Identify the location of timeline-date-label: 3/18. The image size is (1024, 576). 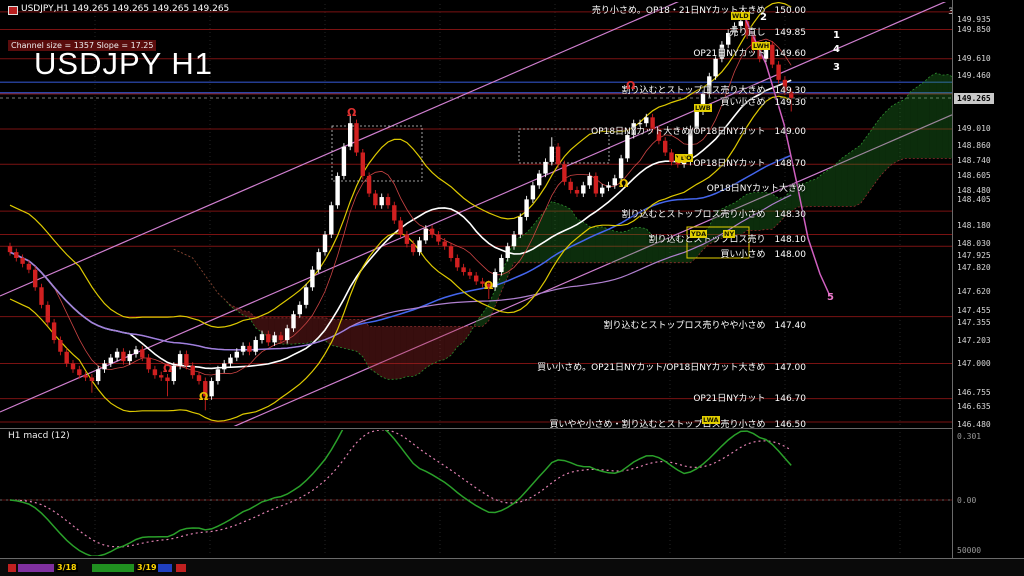
(67, 567).